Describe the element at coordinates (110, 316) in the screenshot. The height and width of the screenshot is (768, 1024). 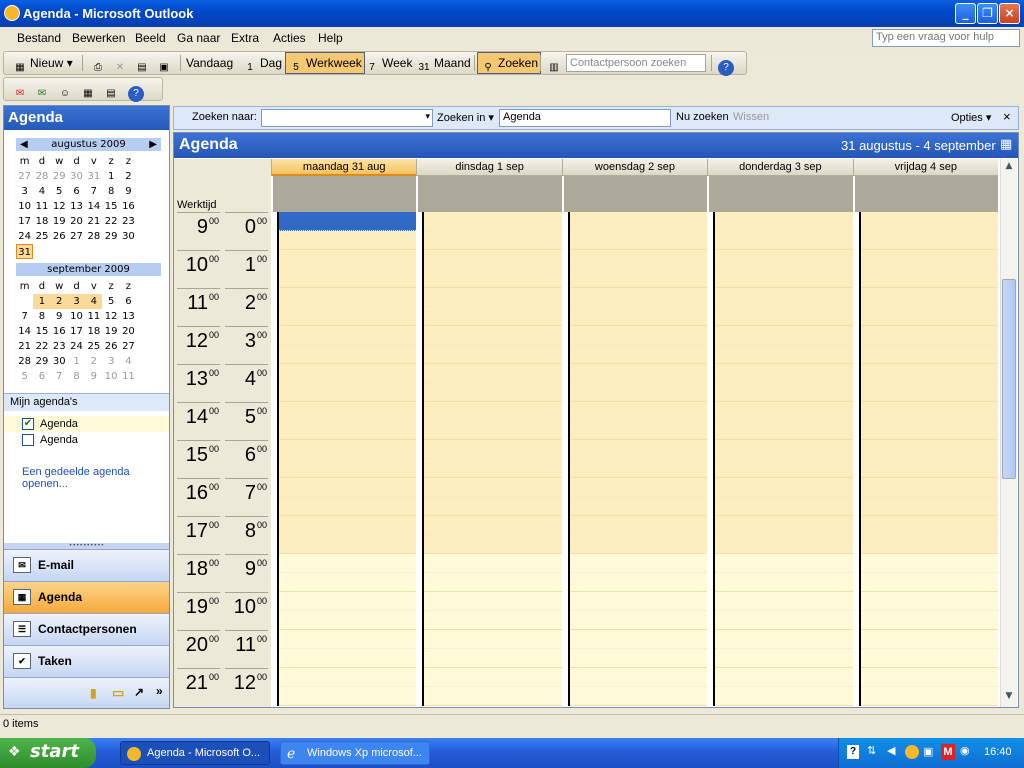
I see `calendar-day: 12` at that location.